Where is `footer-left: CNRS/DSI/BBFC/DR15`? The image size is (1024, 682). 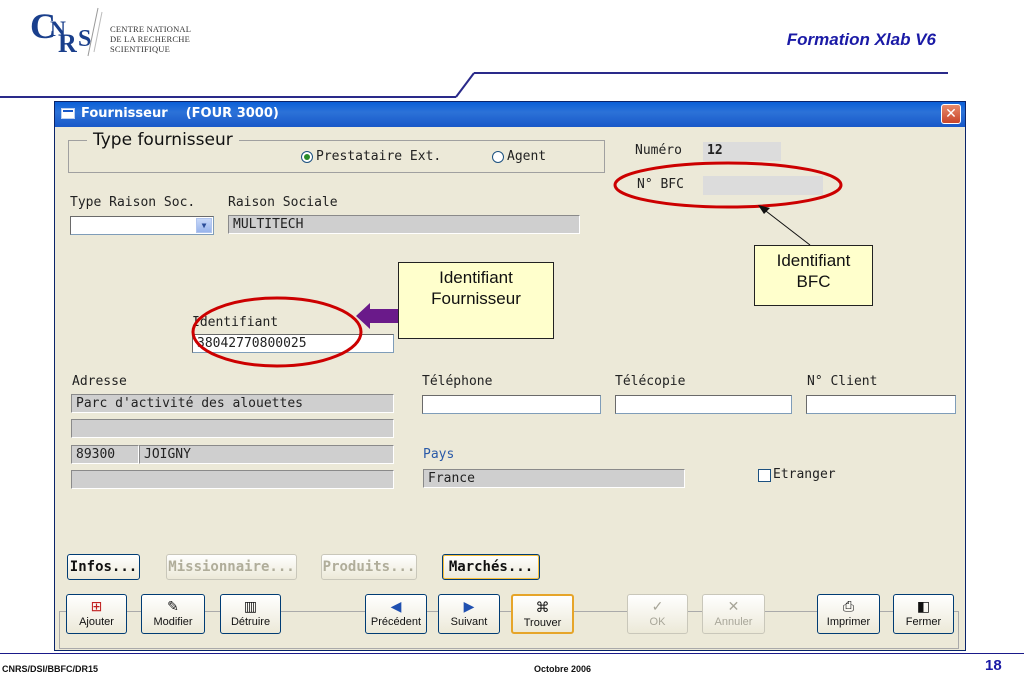 footer-left: CNRS/DSI/BBFC/DR15 is located at coordinates (50, 669).